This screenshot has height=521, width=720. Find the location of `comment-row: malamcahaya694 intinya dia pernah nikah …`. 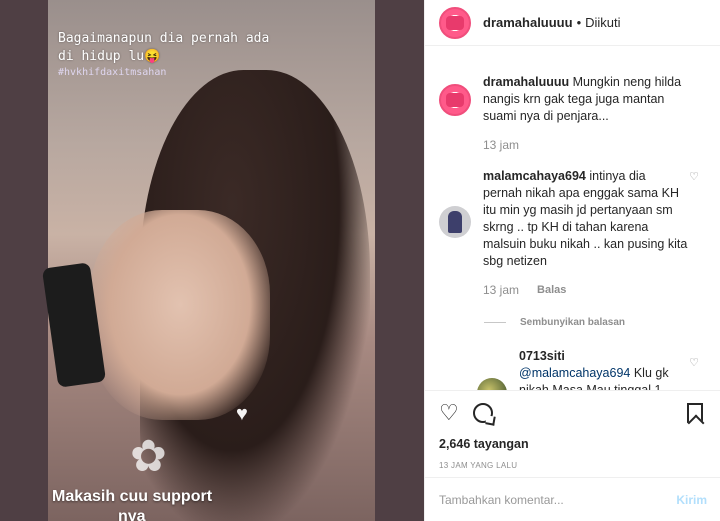

comment-row: malamcahaya694 intinya dia pernah nikah … is located at coordinates (572, 233).